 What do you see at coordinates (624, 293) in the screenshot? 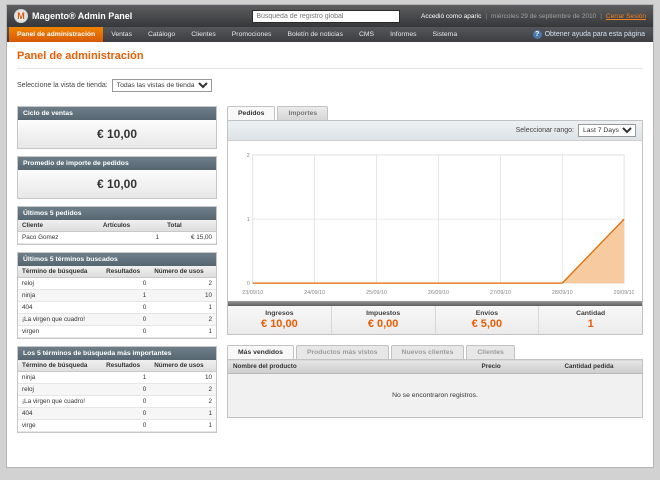
I see `svg-text: 29/09/10` at bounding box center [624, 293].